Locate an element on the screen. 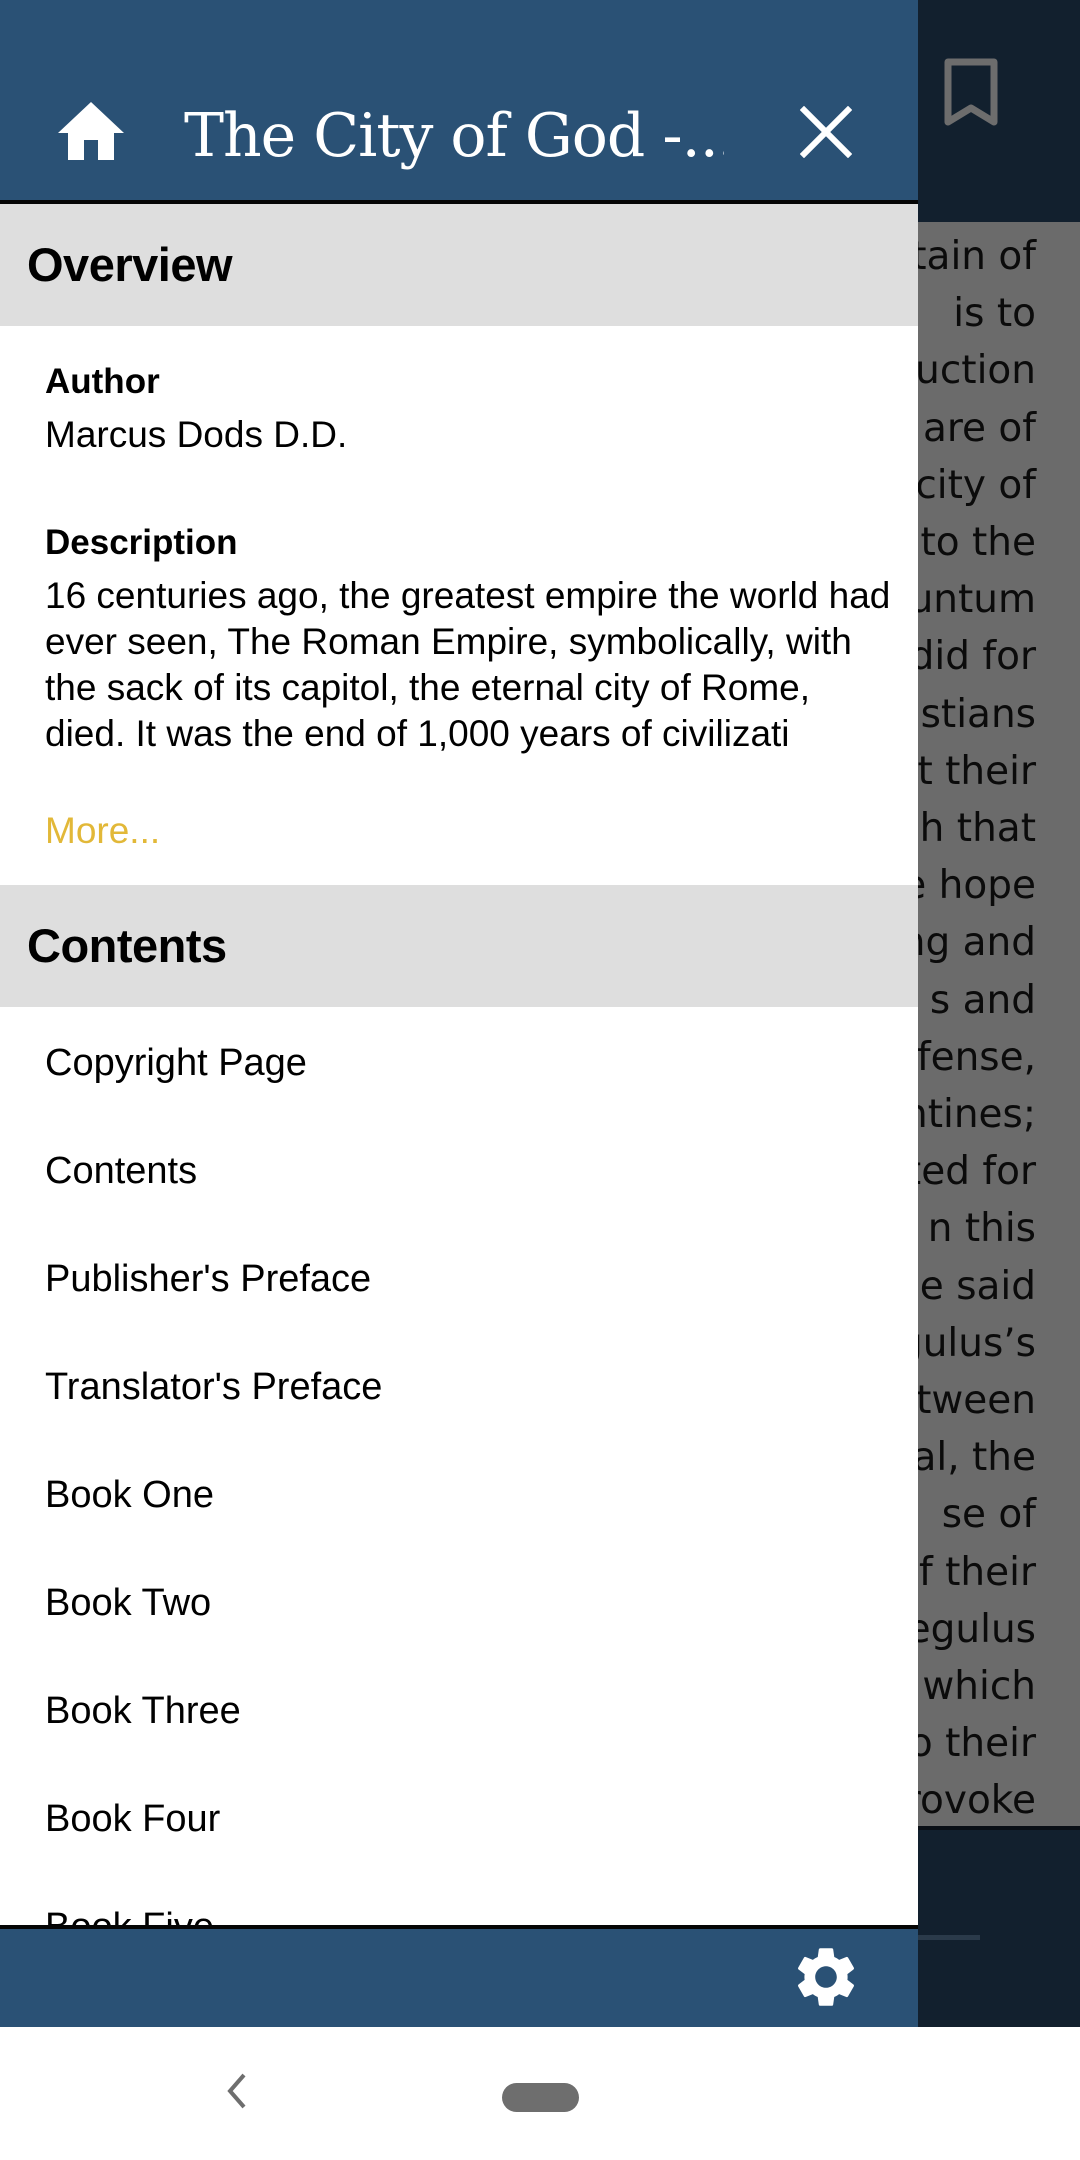 This screenshot has width=1080, height=2160. drawer-footer is located at coordinates (459, 1978).